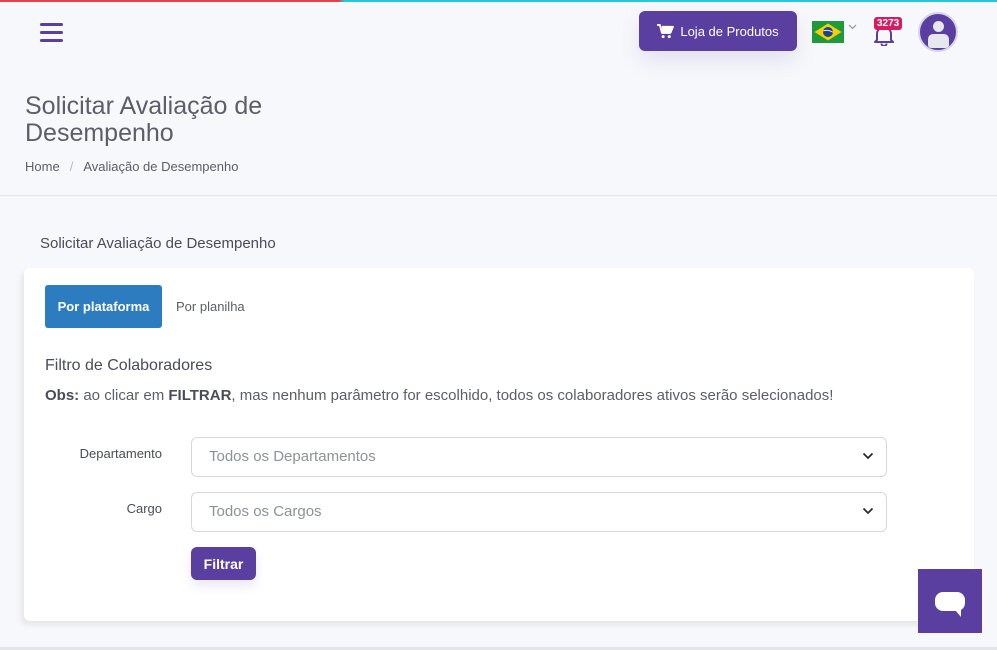 This screenshot has height=650, width=997. What do you see at coordinates (51, 32) in the screenshot?
I see `menu-icon` at bounding box center [51, 32].